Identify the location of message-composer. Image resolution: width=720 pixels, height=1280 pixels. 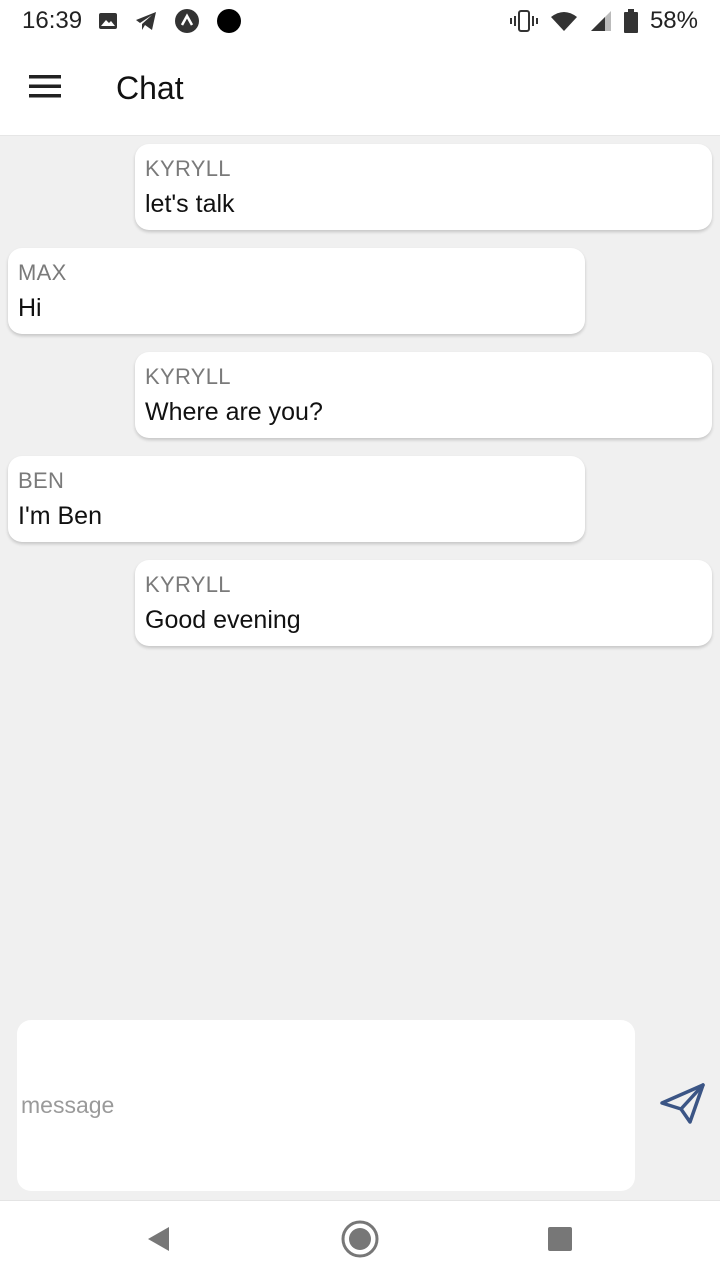
(326, 1105).